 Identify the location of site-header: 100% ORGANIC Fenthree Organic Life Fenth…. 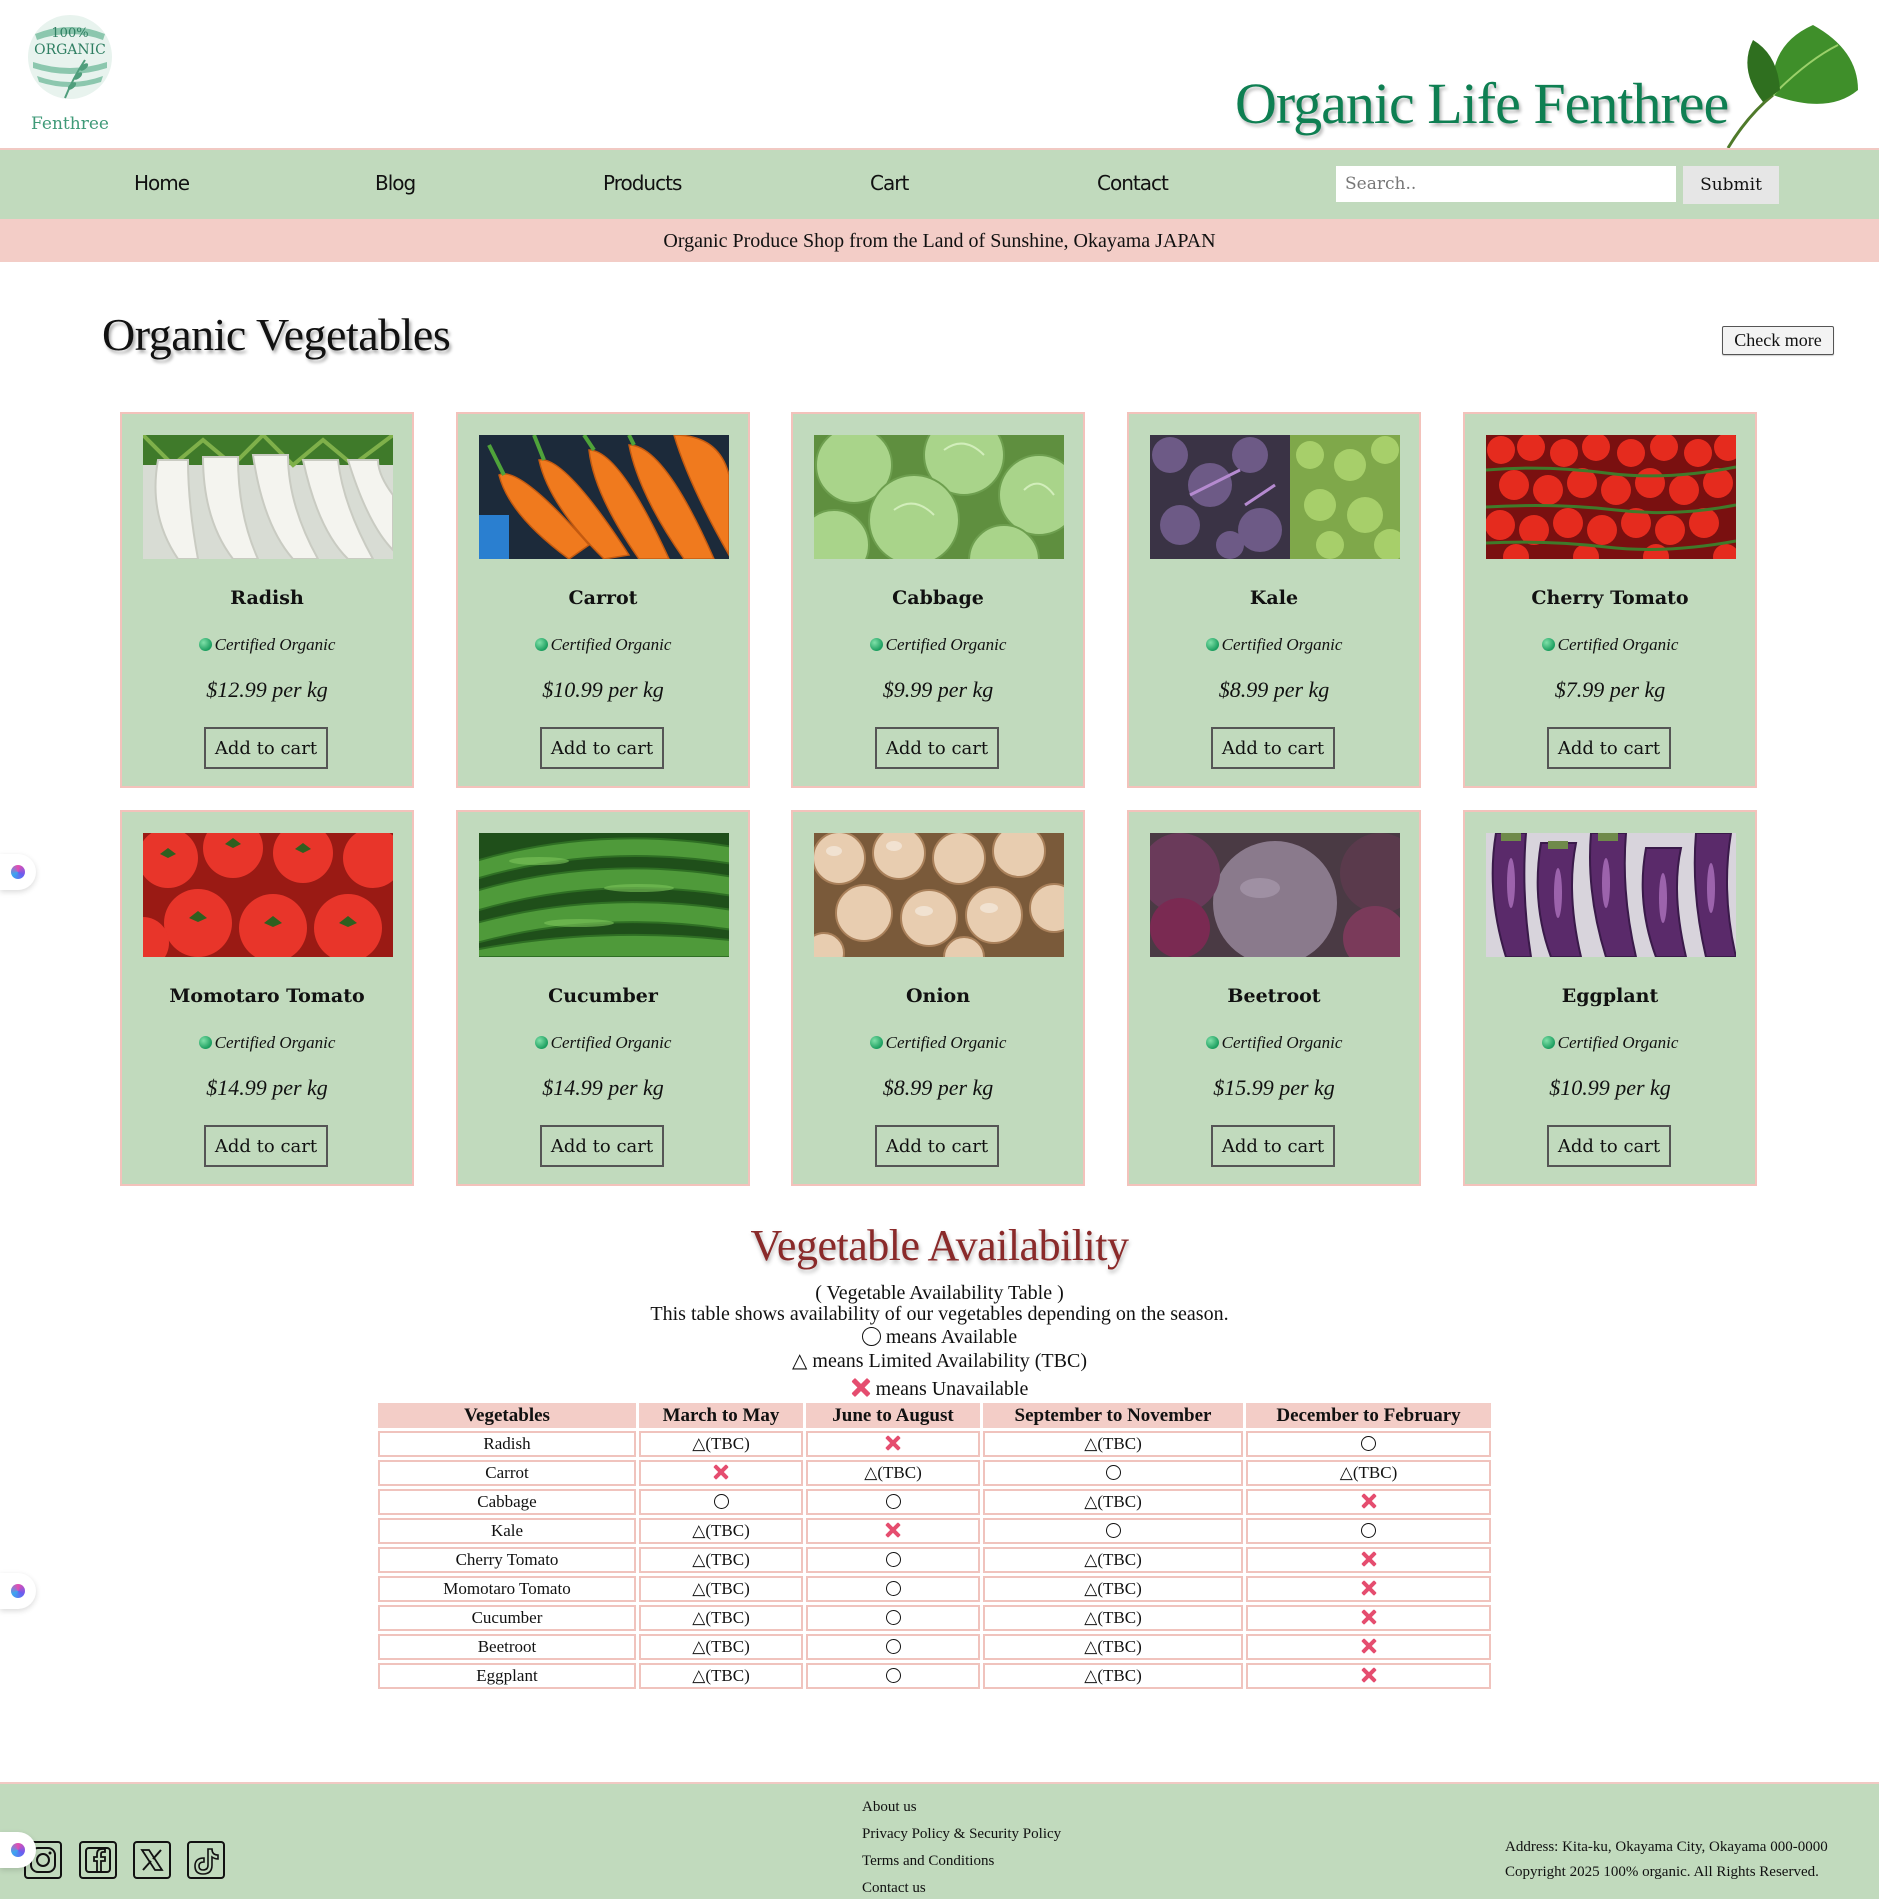
(939, 74).